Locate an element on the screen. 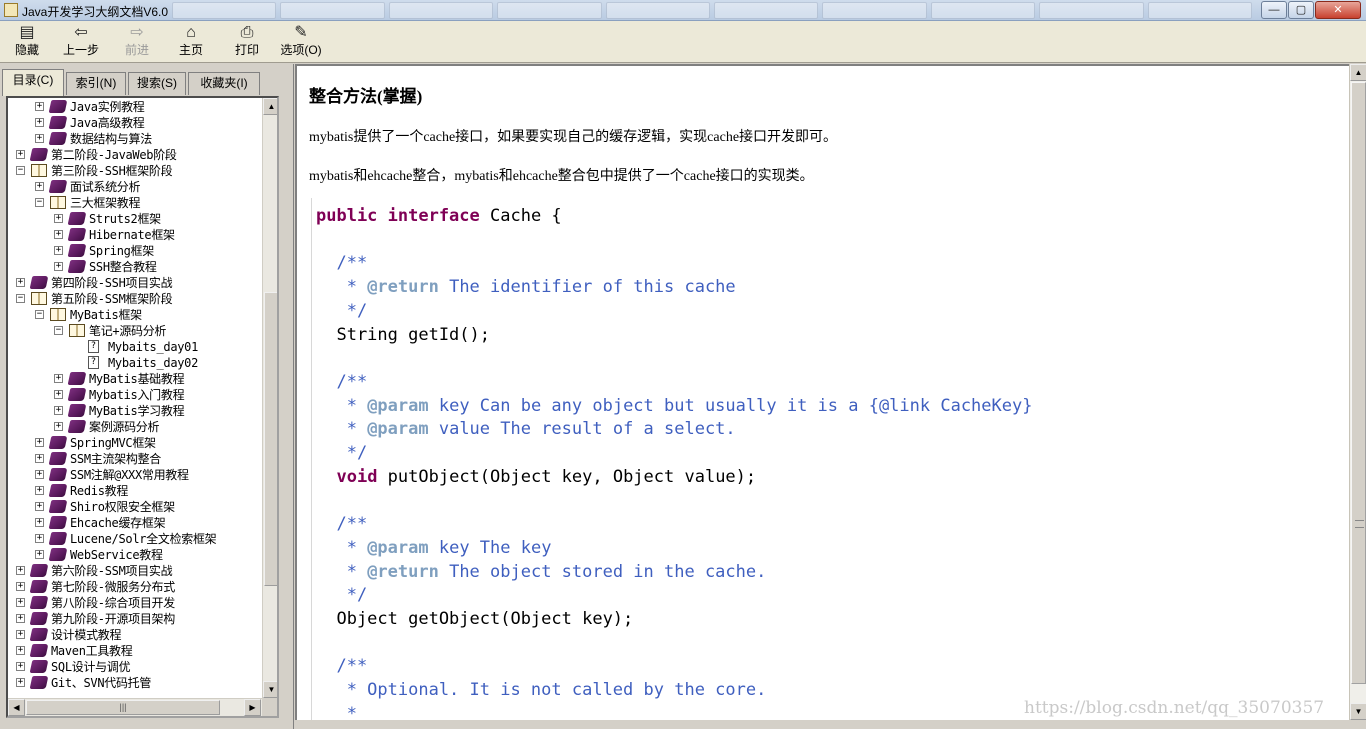  tree-node: + Maven工具教程 is located at coordinates (135, 651).